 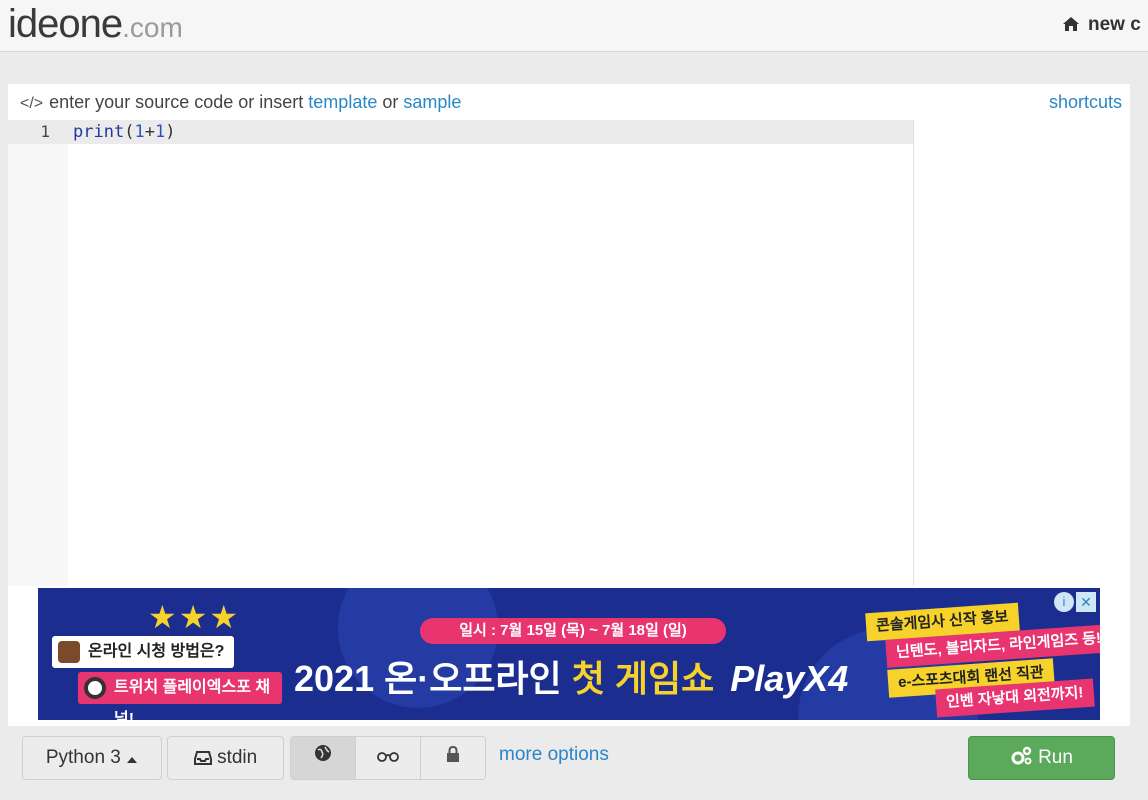 I want to click on code-line: print(1+1), so click(x=124, y=132).